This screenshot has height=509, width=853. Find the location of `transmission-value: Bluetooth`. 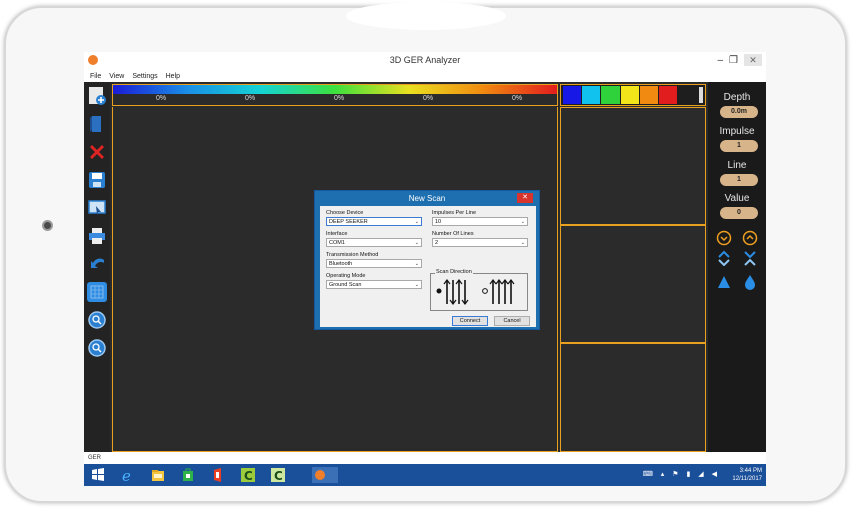

transmission-value: Bluetooth is located at coordinates (341, 264).